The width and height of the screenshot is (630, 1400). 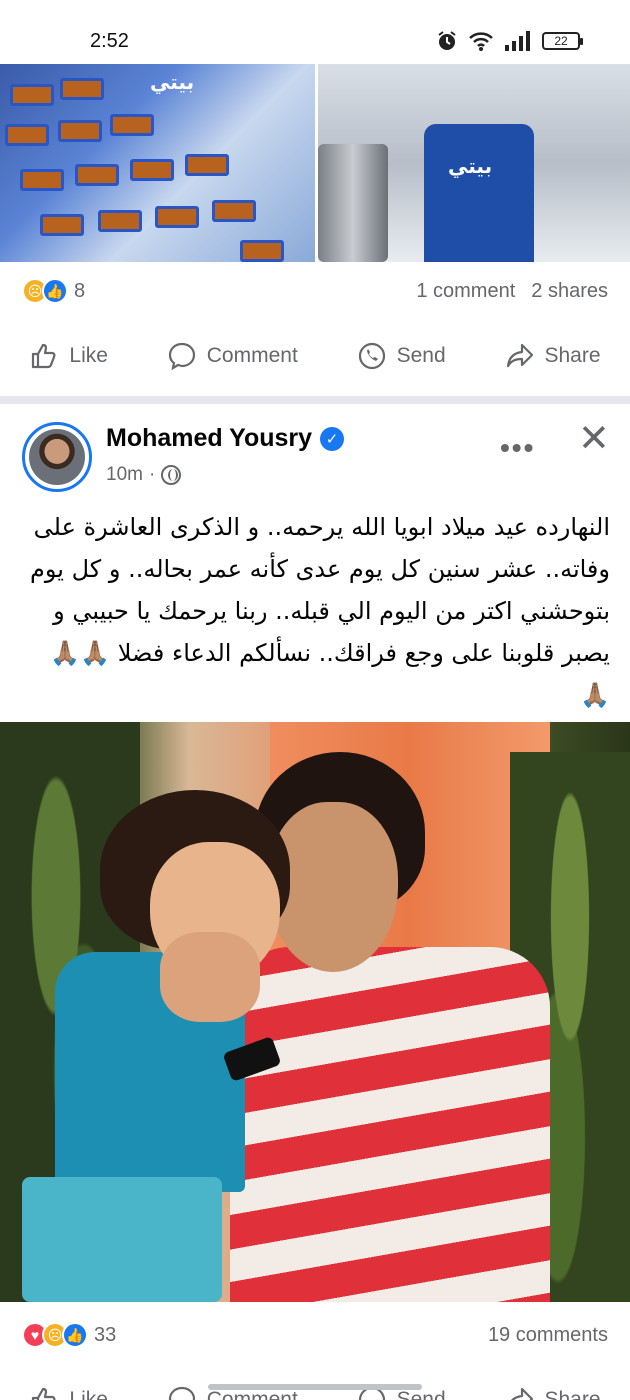 I want to click on kitchen-image: بيتي, so click(x=474, y=163).